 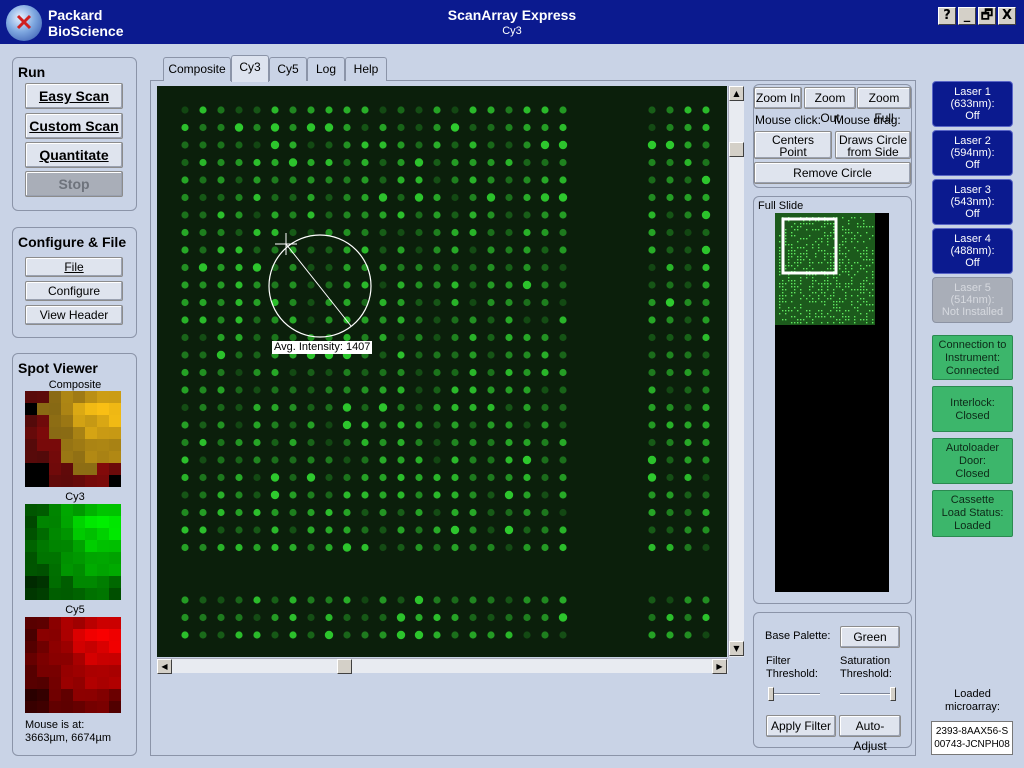 What do you see at coordinates (884, 106) in the screenshot?
I see `zoom-full-button: Zoom Full` at bounding box center [884, 106].